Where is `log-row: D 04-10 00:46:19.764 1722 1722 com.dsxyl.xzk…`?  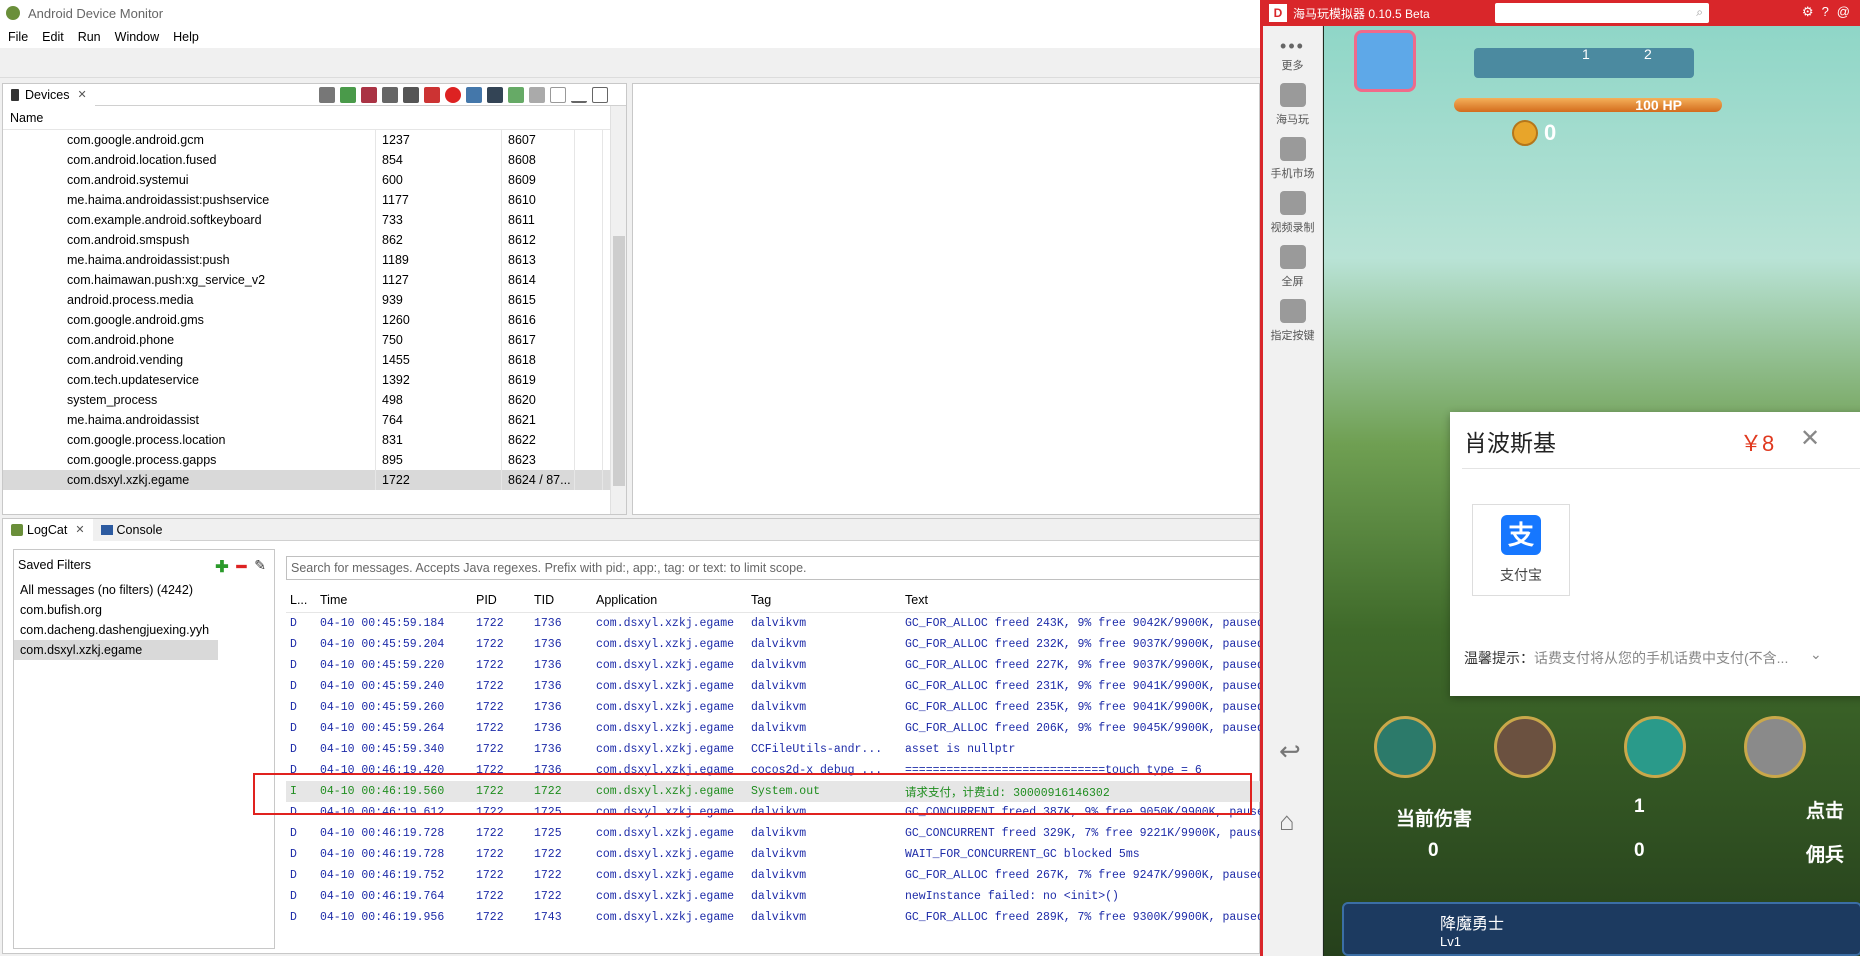 log-row: D 04-10 00:46:19.764 1722 1722 com.dsxyl.xzk… is located at coordinates (773, 896).